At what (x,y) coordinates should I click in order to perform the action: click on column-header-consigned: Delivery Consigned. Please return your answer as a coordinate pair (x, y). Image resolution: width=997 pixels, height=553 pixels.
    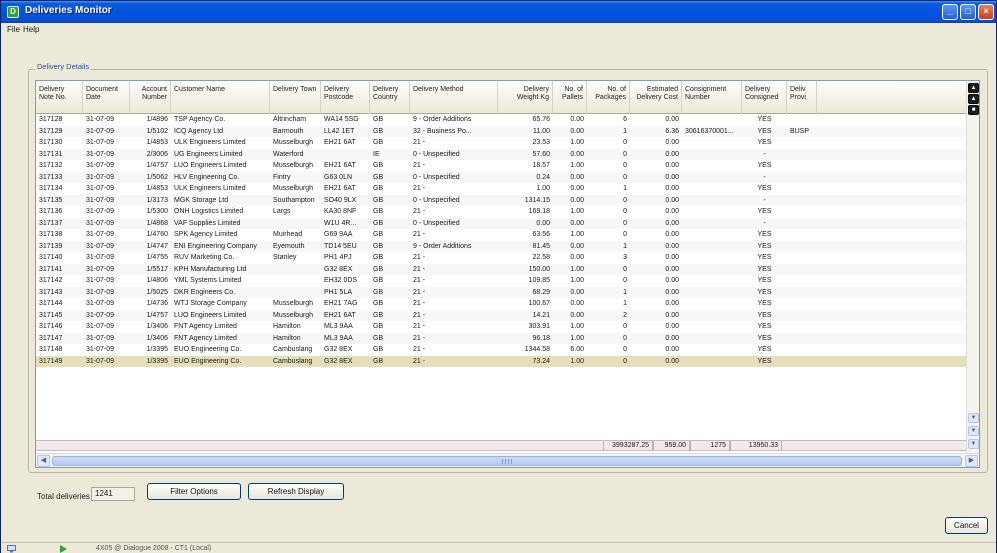
    Looking at the image, I should click on (764, 97).